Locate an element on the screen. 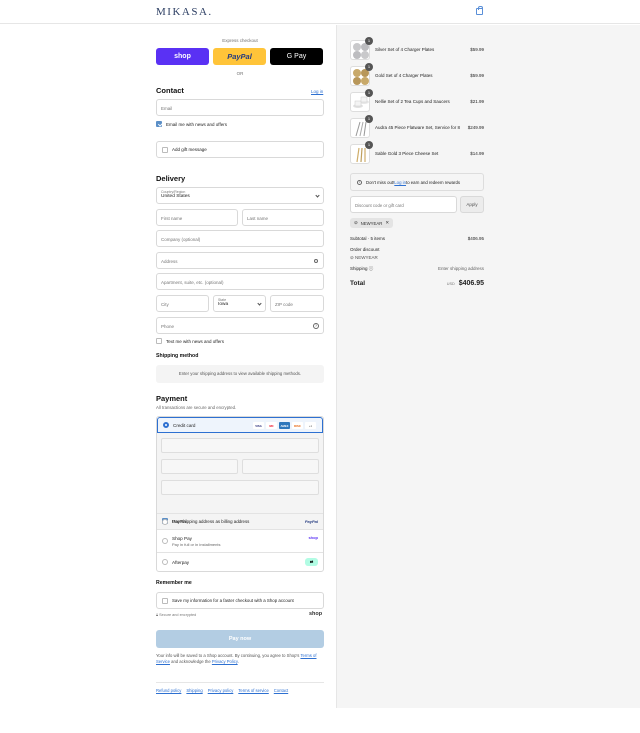 This screenshot has height=733, width=640. discount-code-label: NEWYEAR is located at coordinates (366, 257).